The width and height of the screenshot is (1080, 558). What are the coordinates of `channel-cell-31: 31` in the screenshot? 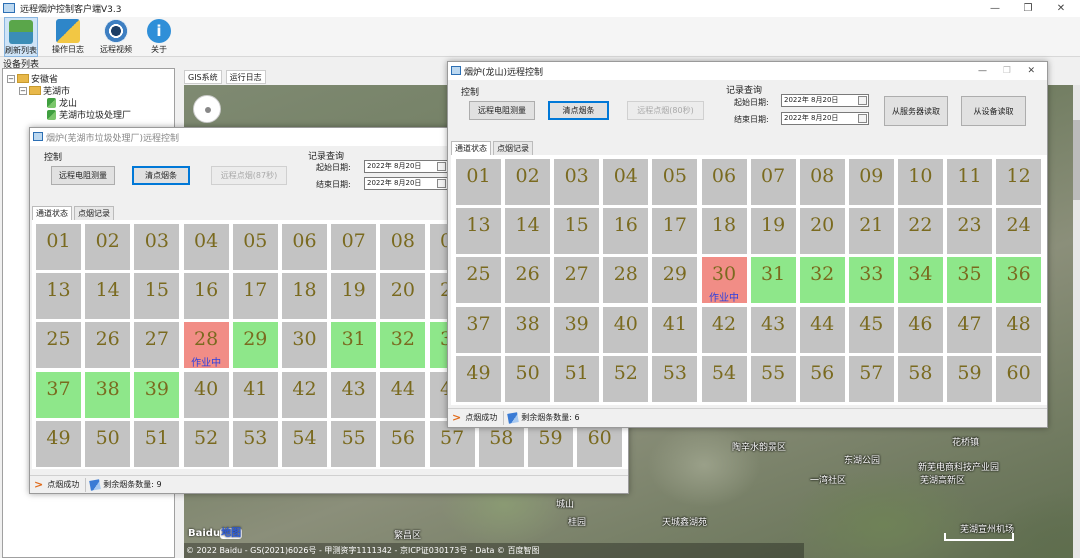 It's located at (354, 345).